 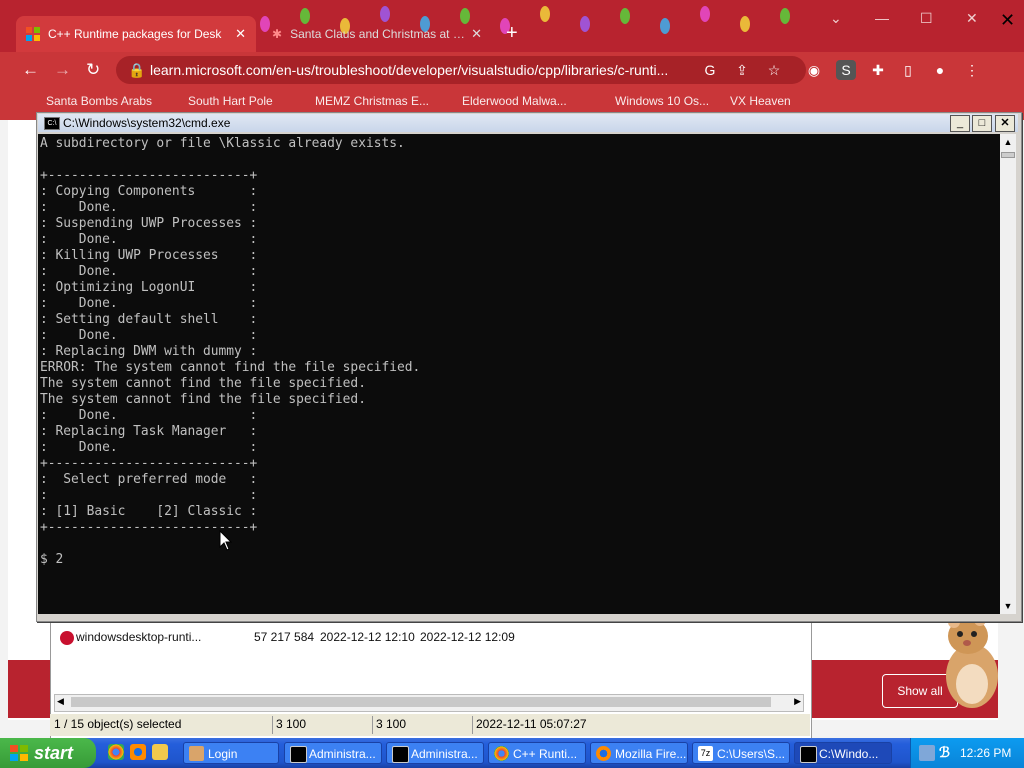 I want to click on folder-quicklaunch-icon, so click(x=160, y=752).